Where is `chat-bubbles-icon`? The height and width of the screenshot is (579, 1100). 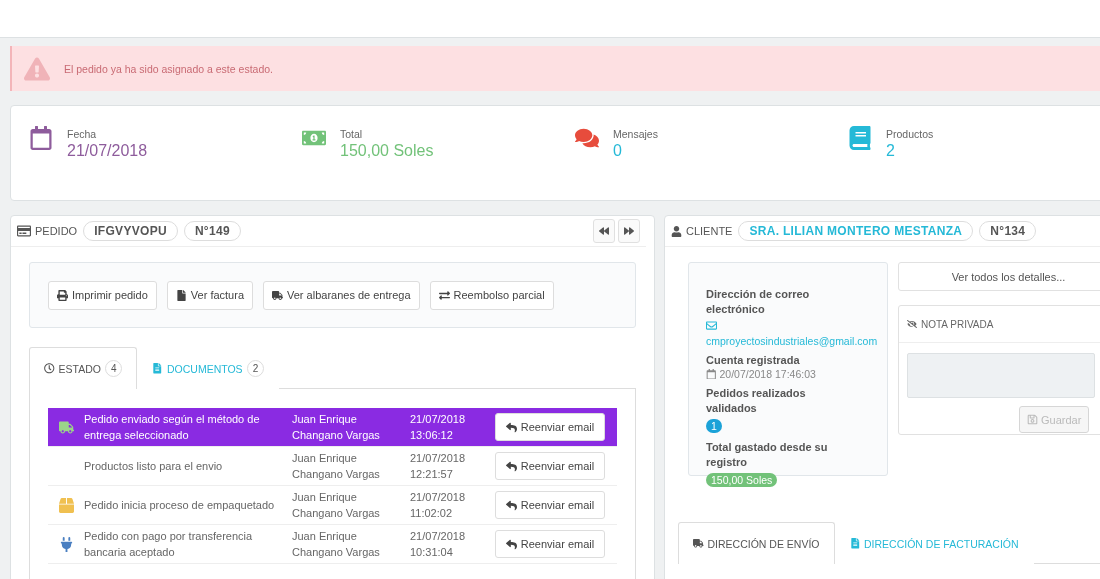
chat-bubbles-icon is located at coordinates (587, 138).